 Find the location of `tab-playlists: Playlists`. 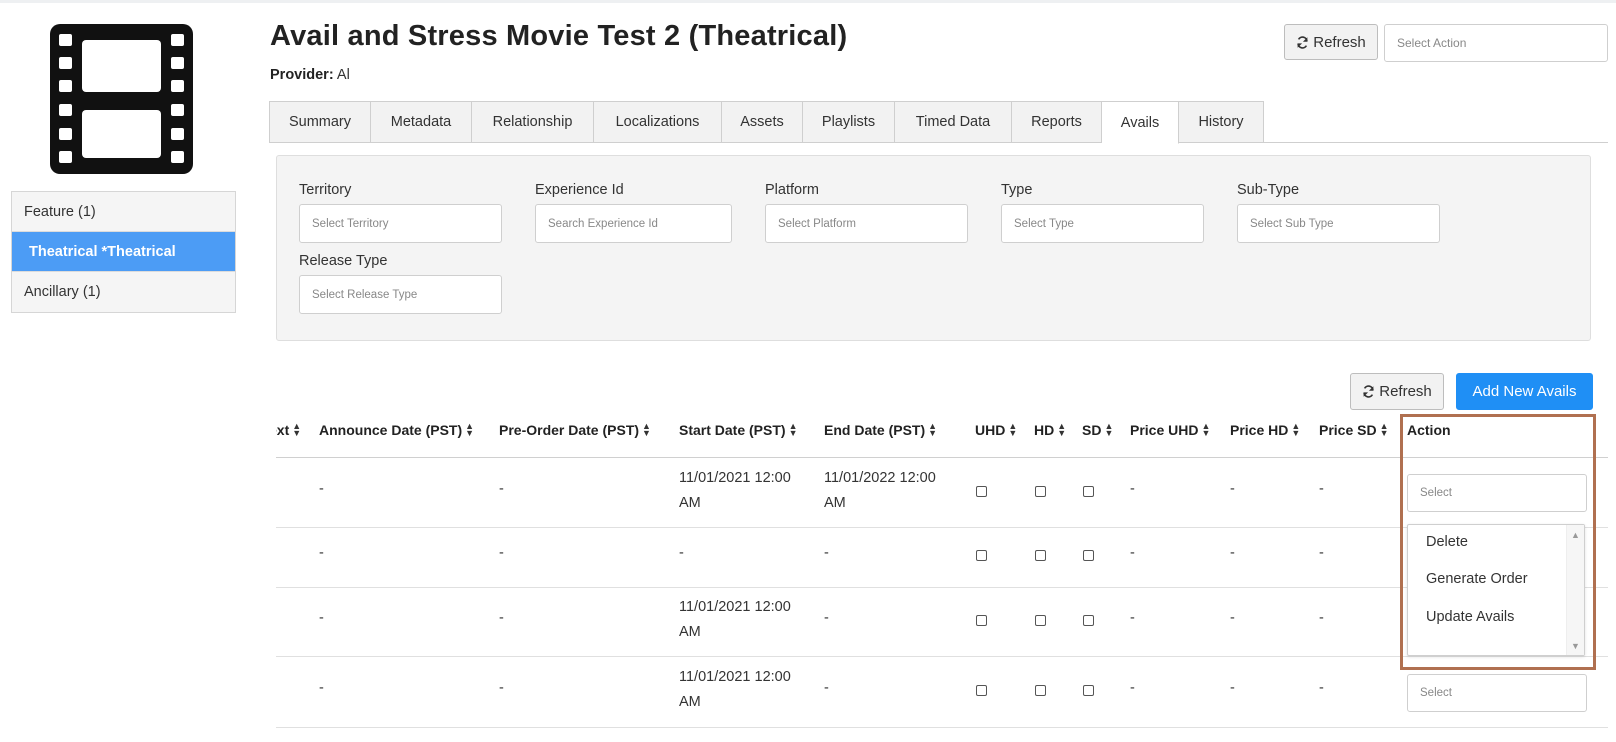

tab-playlists: Playlists is located at coordinates (849, 122).